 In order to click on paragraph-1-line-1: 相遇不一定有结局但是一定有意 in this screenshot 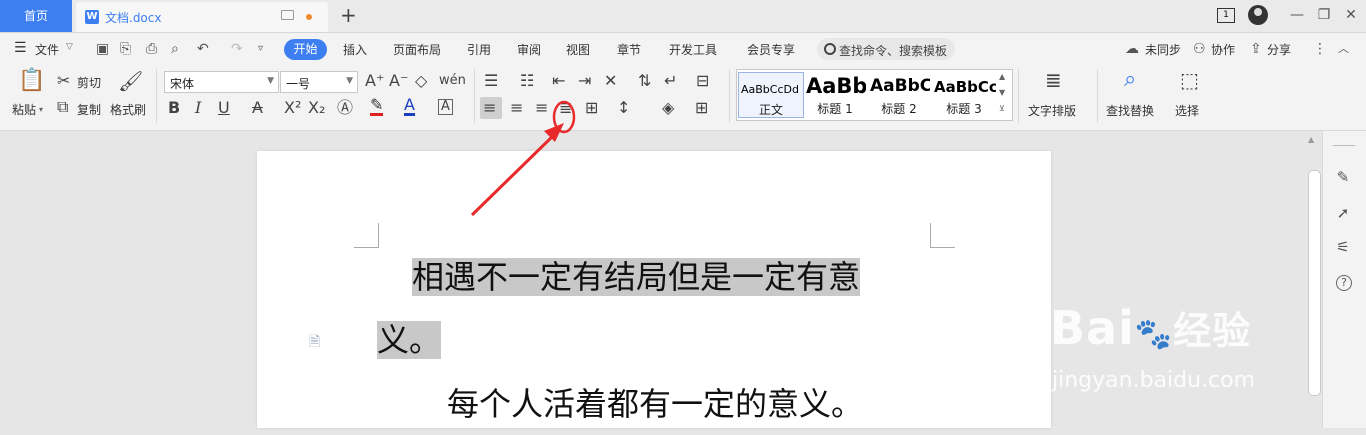, I will do `click(636, 277)`.